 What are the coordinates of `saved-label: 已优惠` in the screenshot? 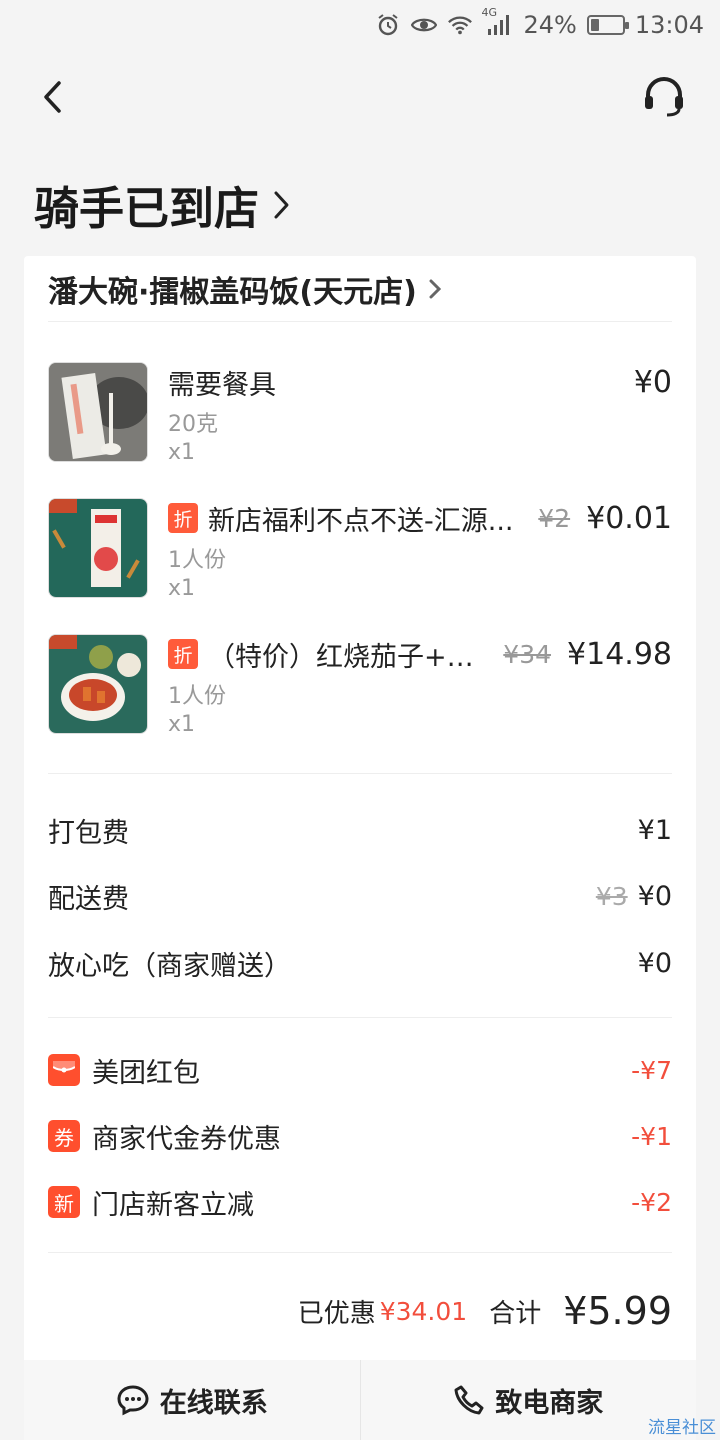 It's located at (336, 1313).